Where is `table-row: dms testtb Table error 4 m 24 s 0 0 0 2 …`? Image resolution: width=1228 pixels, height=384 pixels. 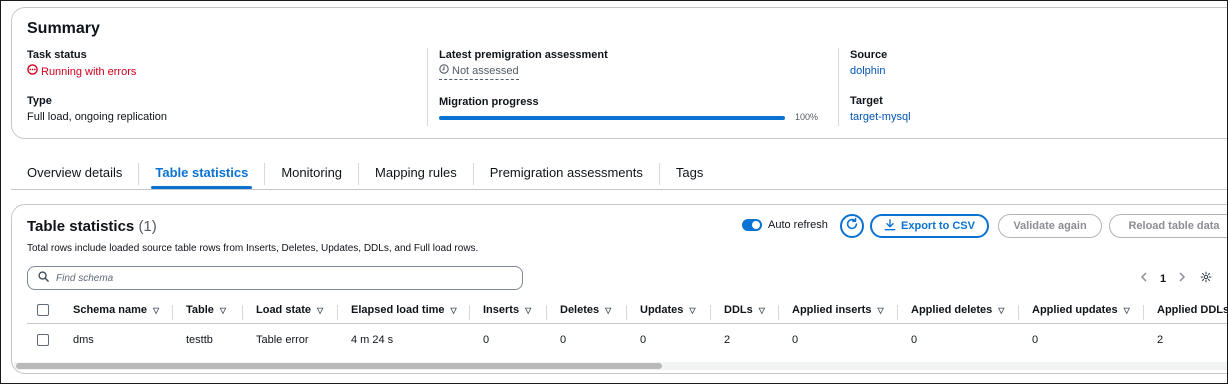
table-row: dms testtb Table error 4 m 24 s 0 0 0 2 … is located at coordinates (627, 340).